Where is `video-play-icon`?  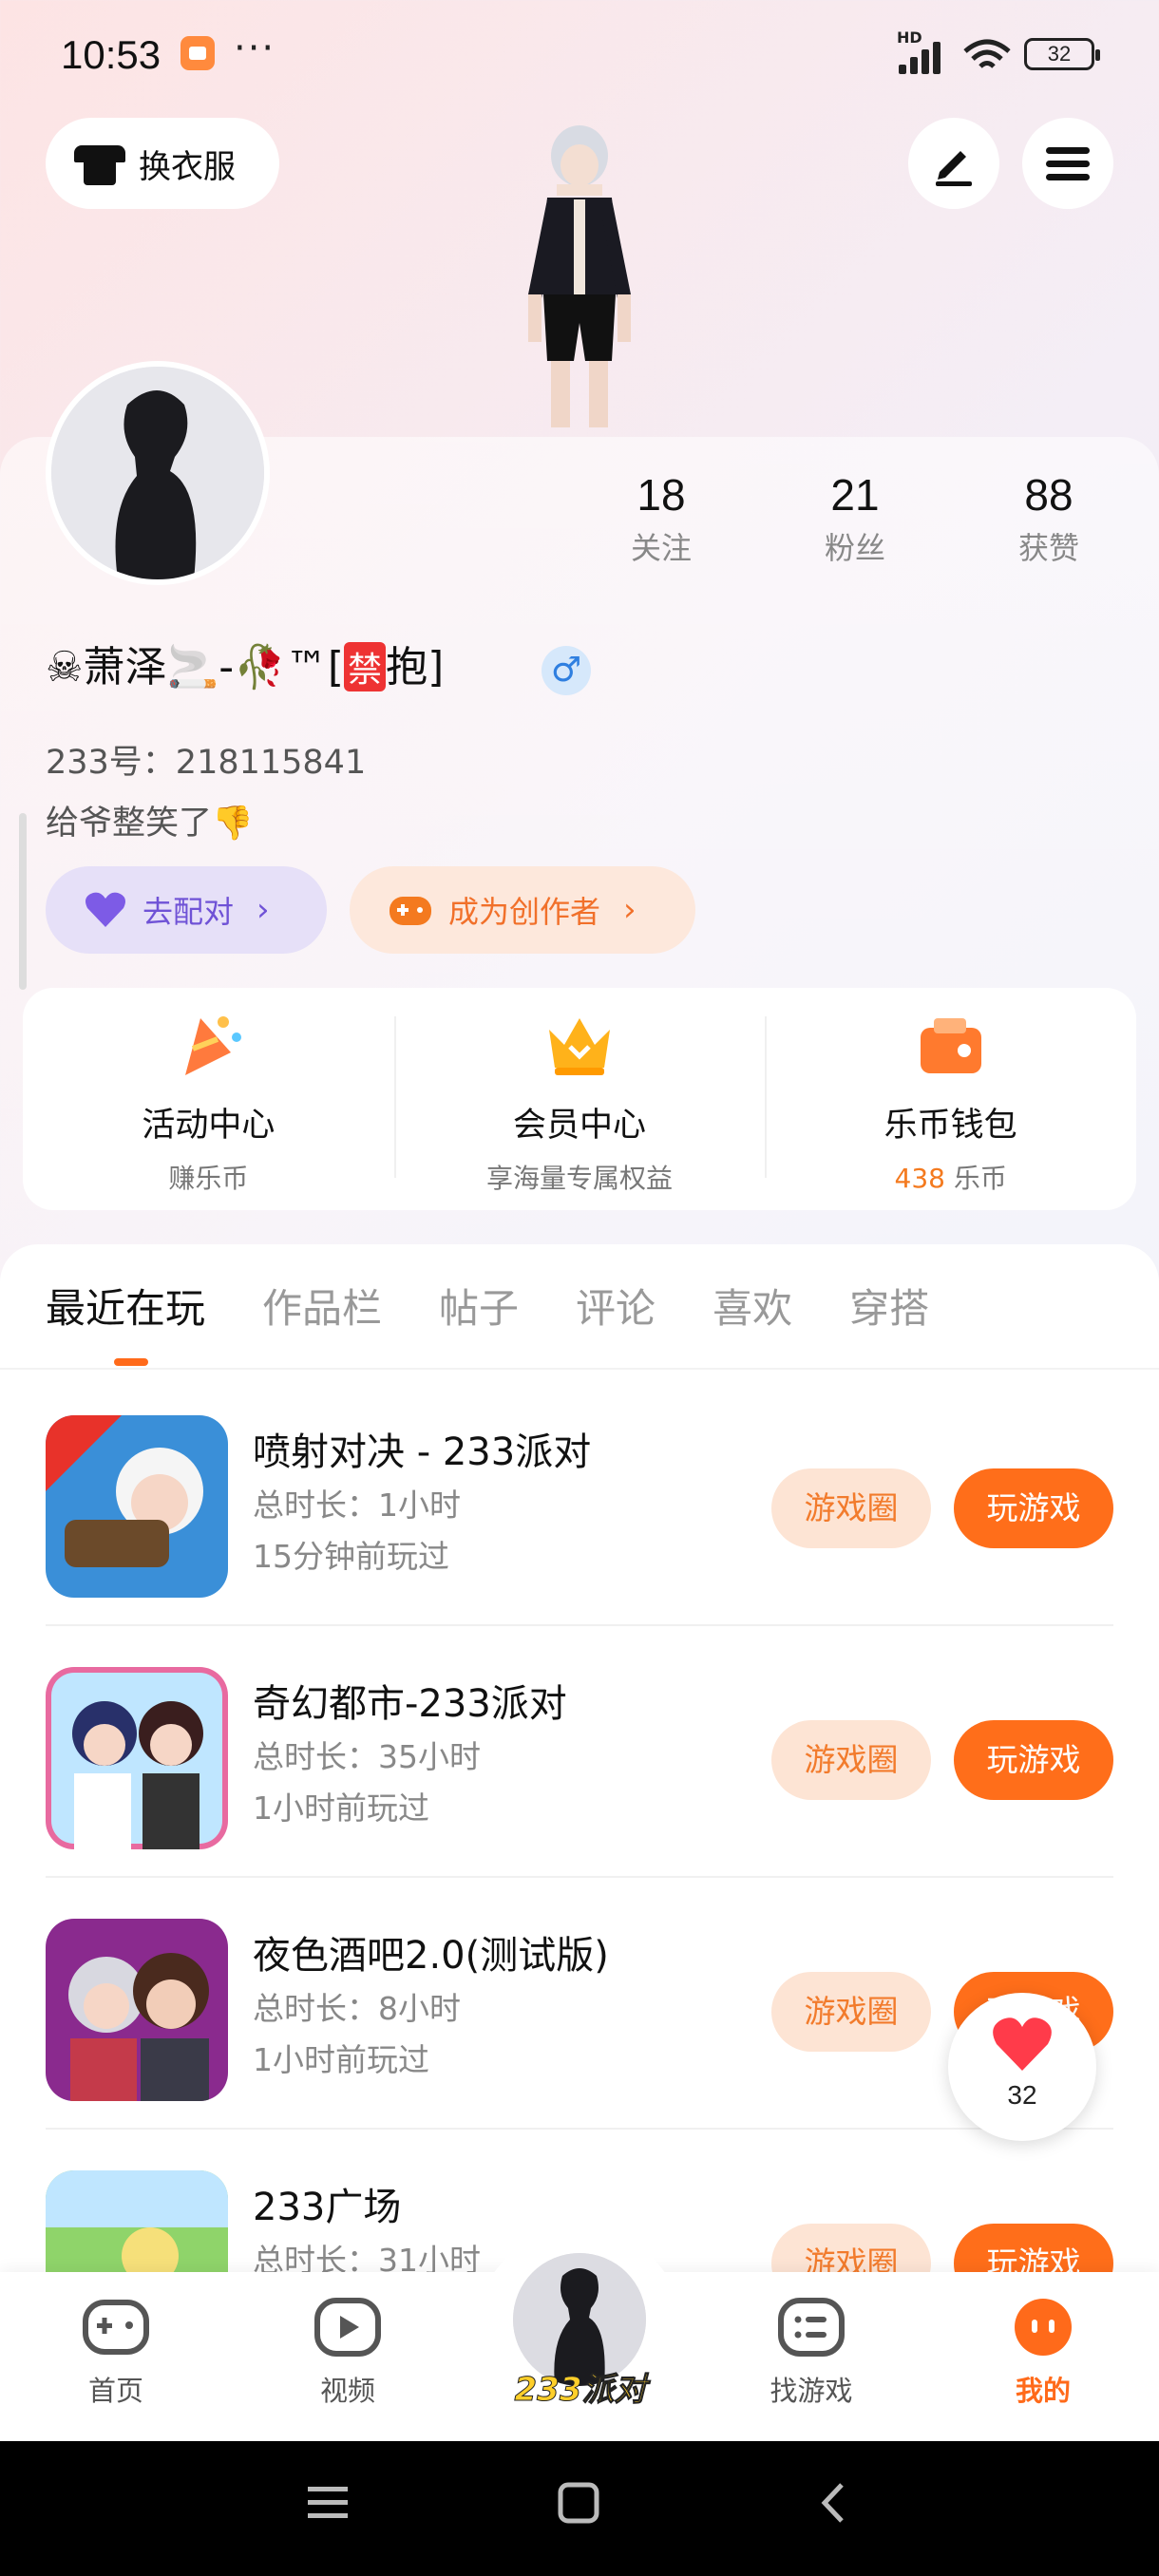
video-play-icon is located at coordinates (347, 2327).